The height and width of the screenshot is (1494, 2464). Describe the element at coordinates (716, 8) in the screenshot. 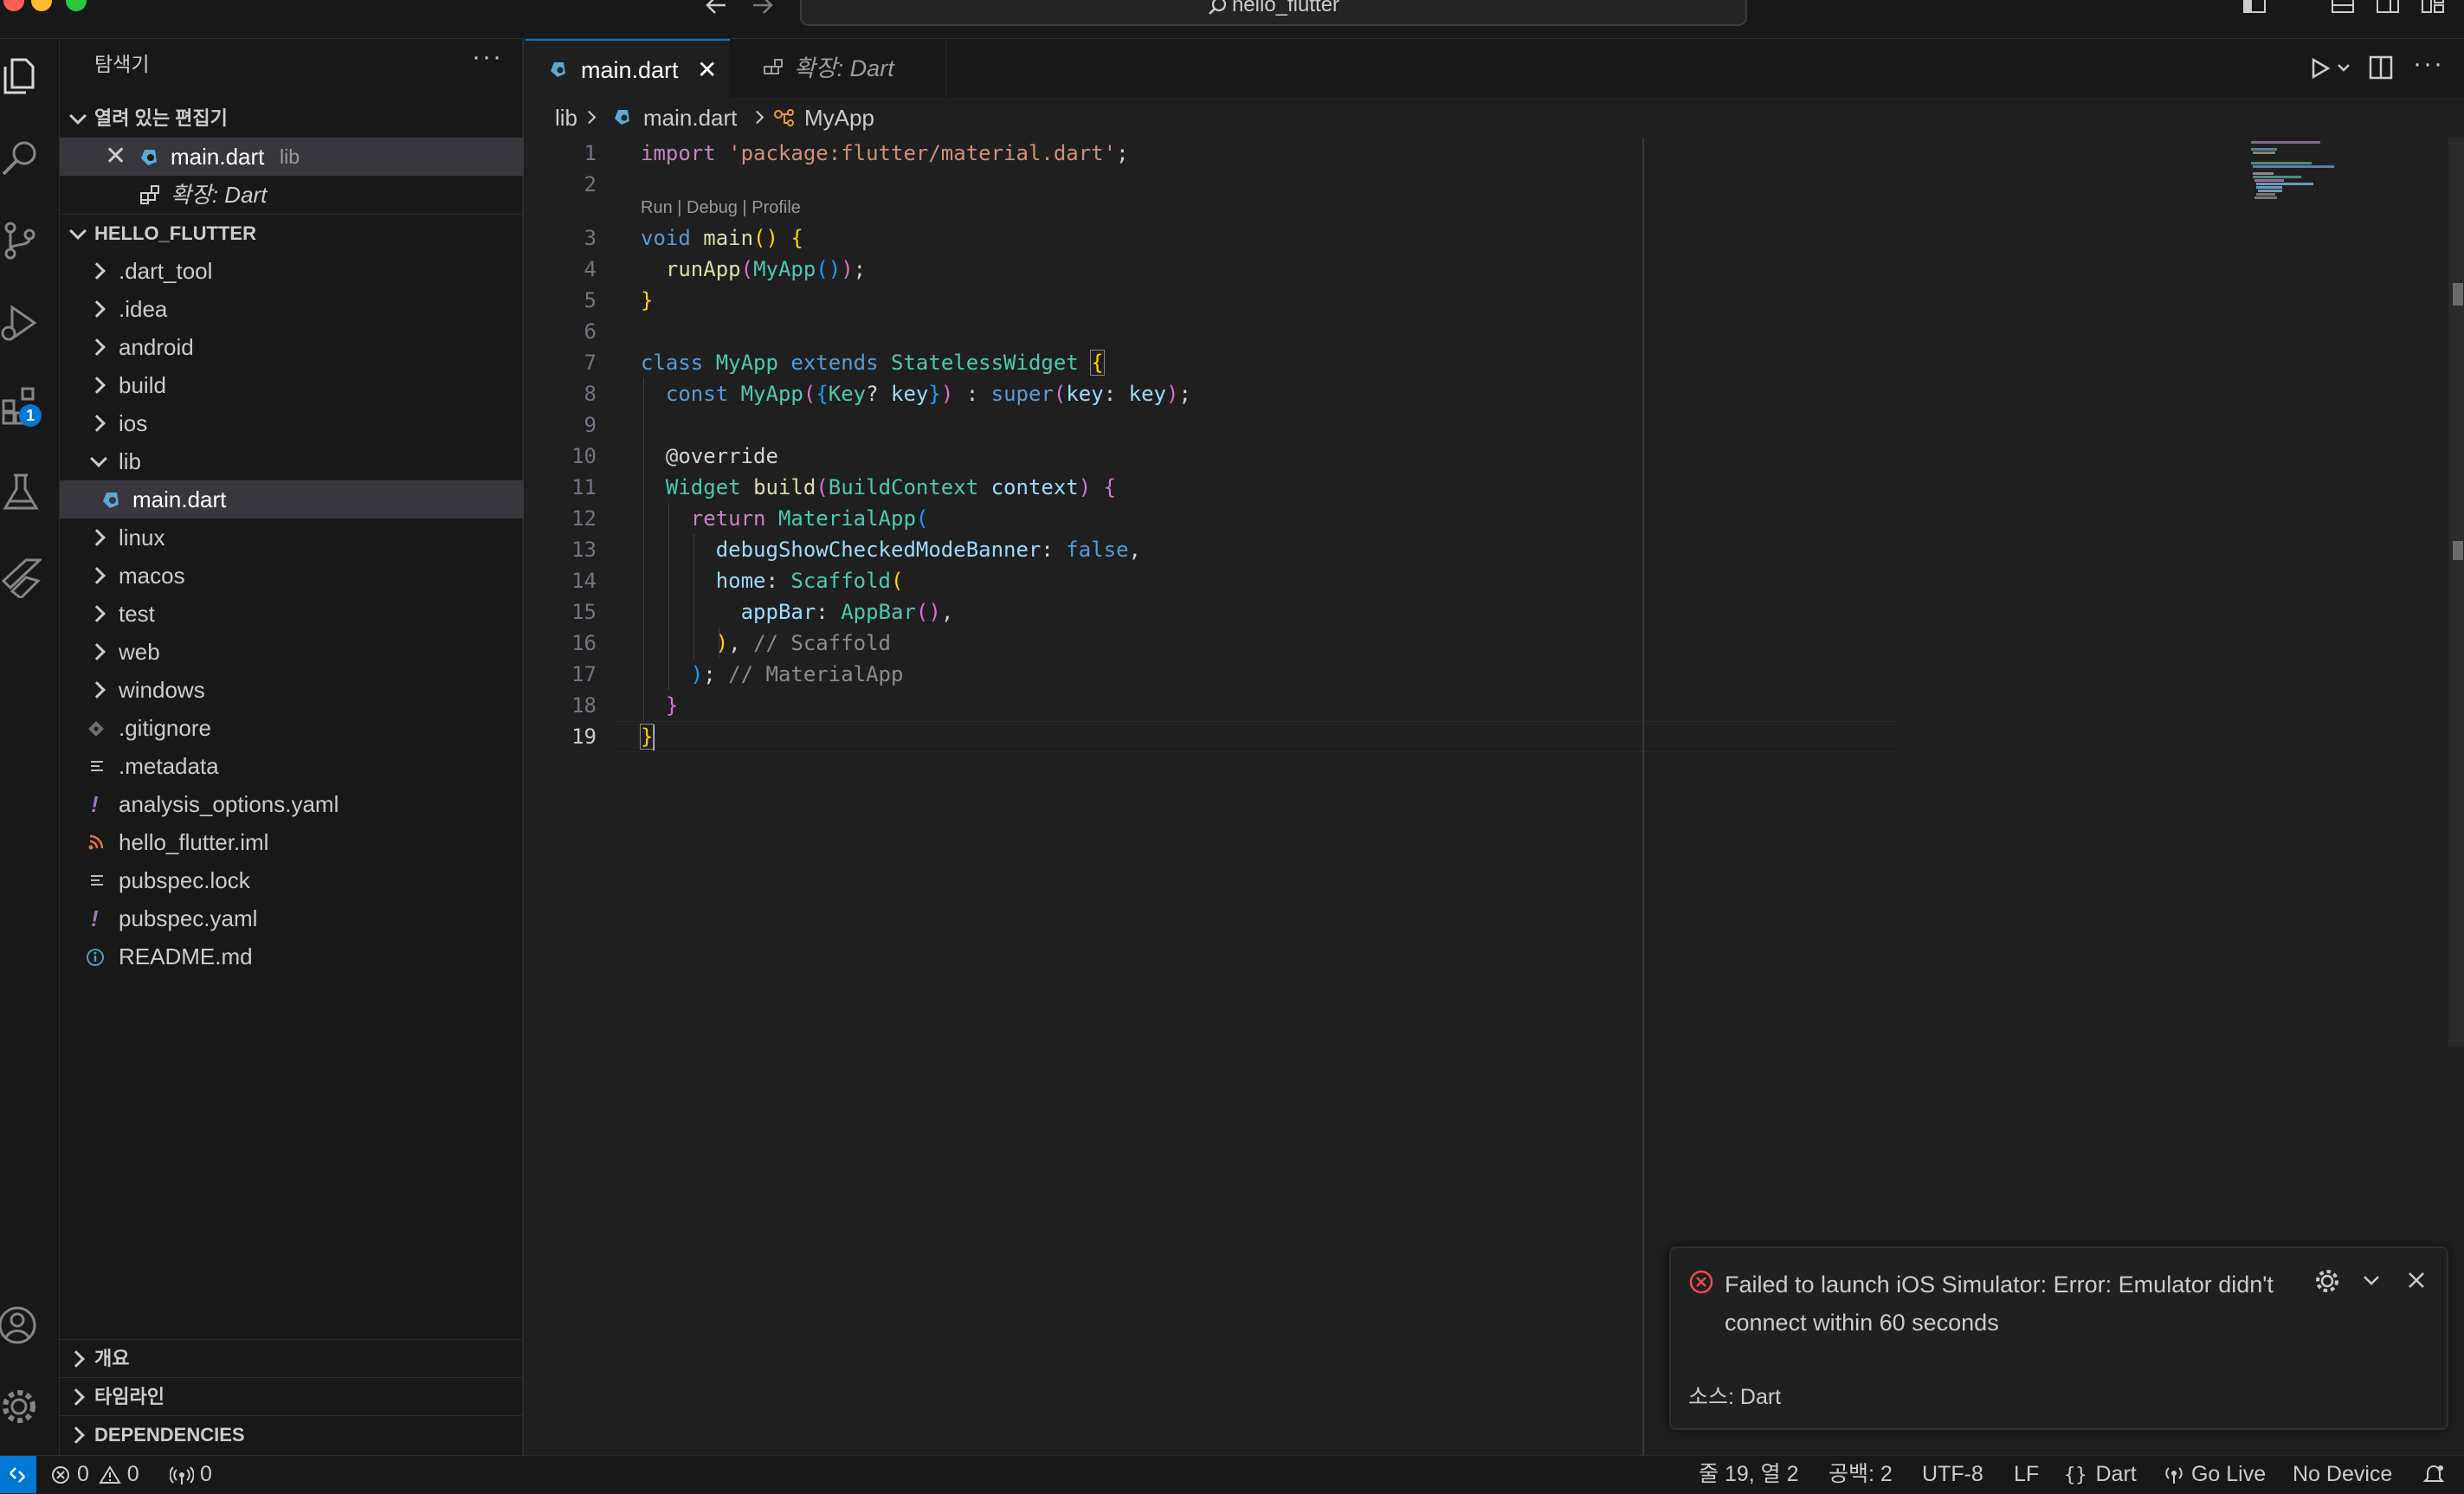

I see `back-arrow-icon` at that location.